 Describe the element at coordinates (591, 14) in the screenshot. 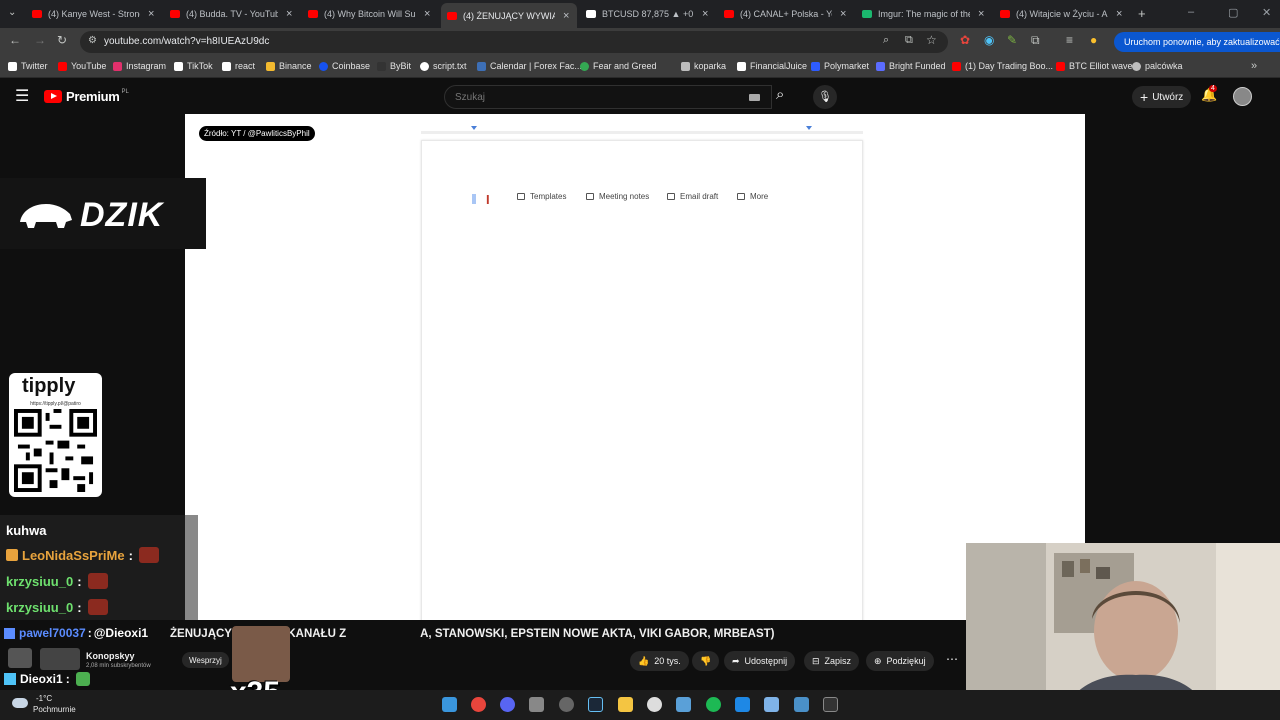

I see `tab-favicon` at that location.